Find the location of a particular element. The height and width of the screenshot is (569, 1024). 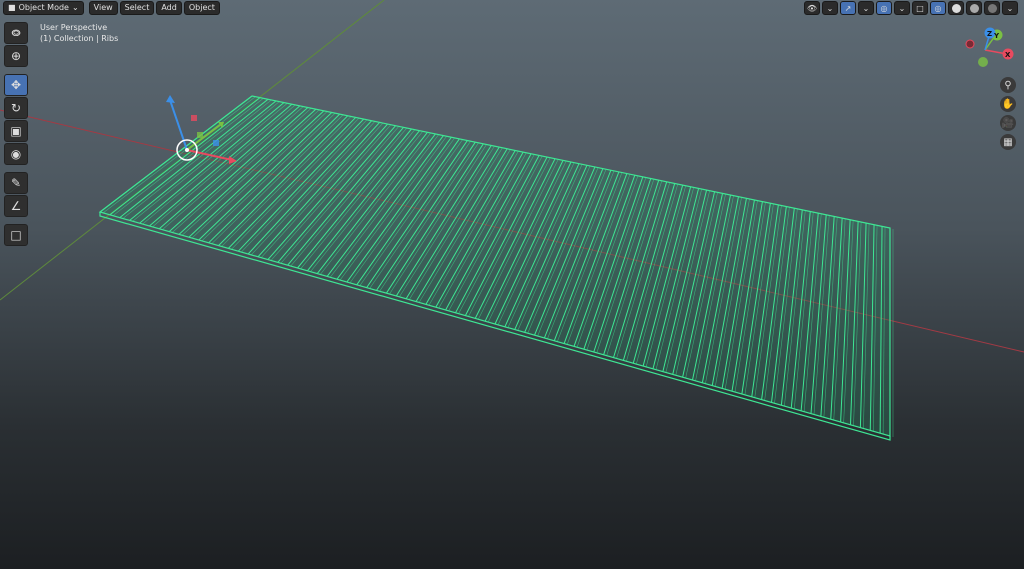

menu-add: Add is located at coordinates (169, 8).